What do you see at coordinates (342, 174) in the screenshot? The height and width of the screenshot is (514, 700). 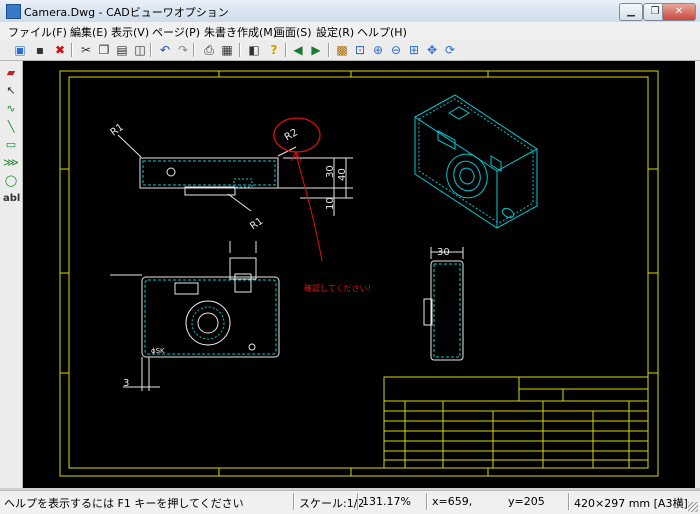 I see `dim-40: 40` at bounding box center [342, 174].